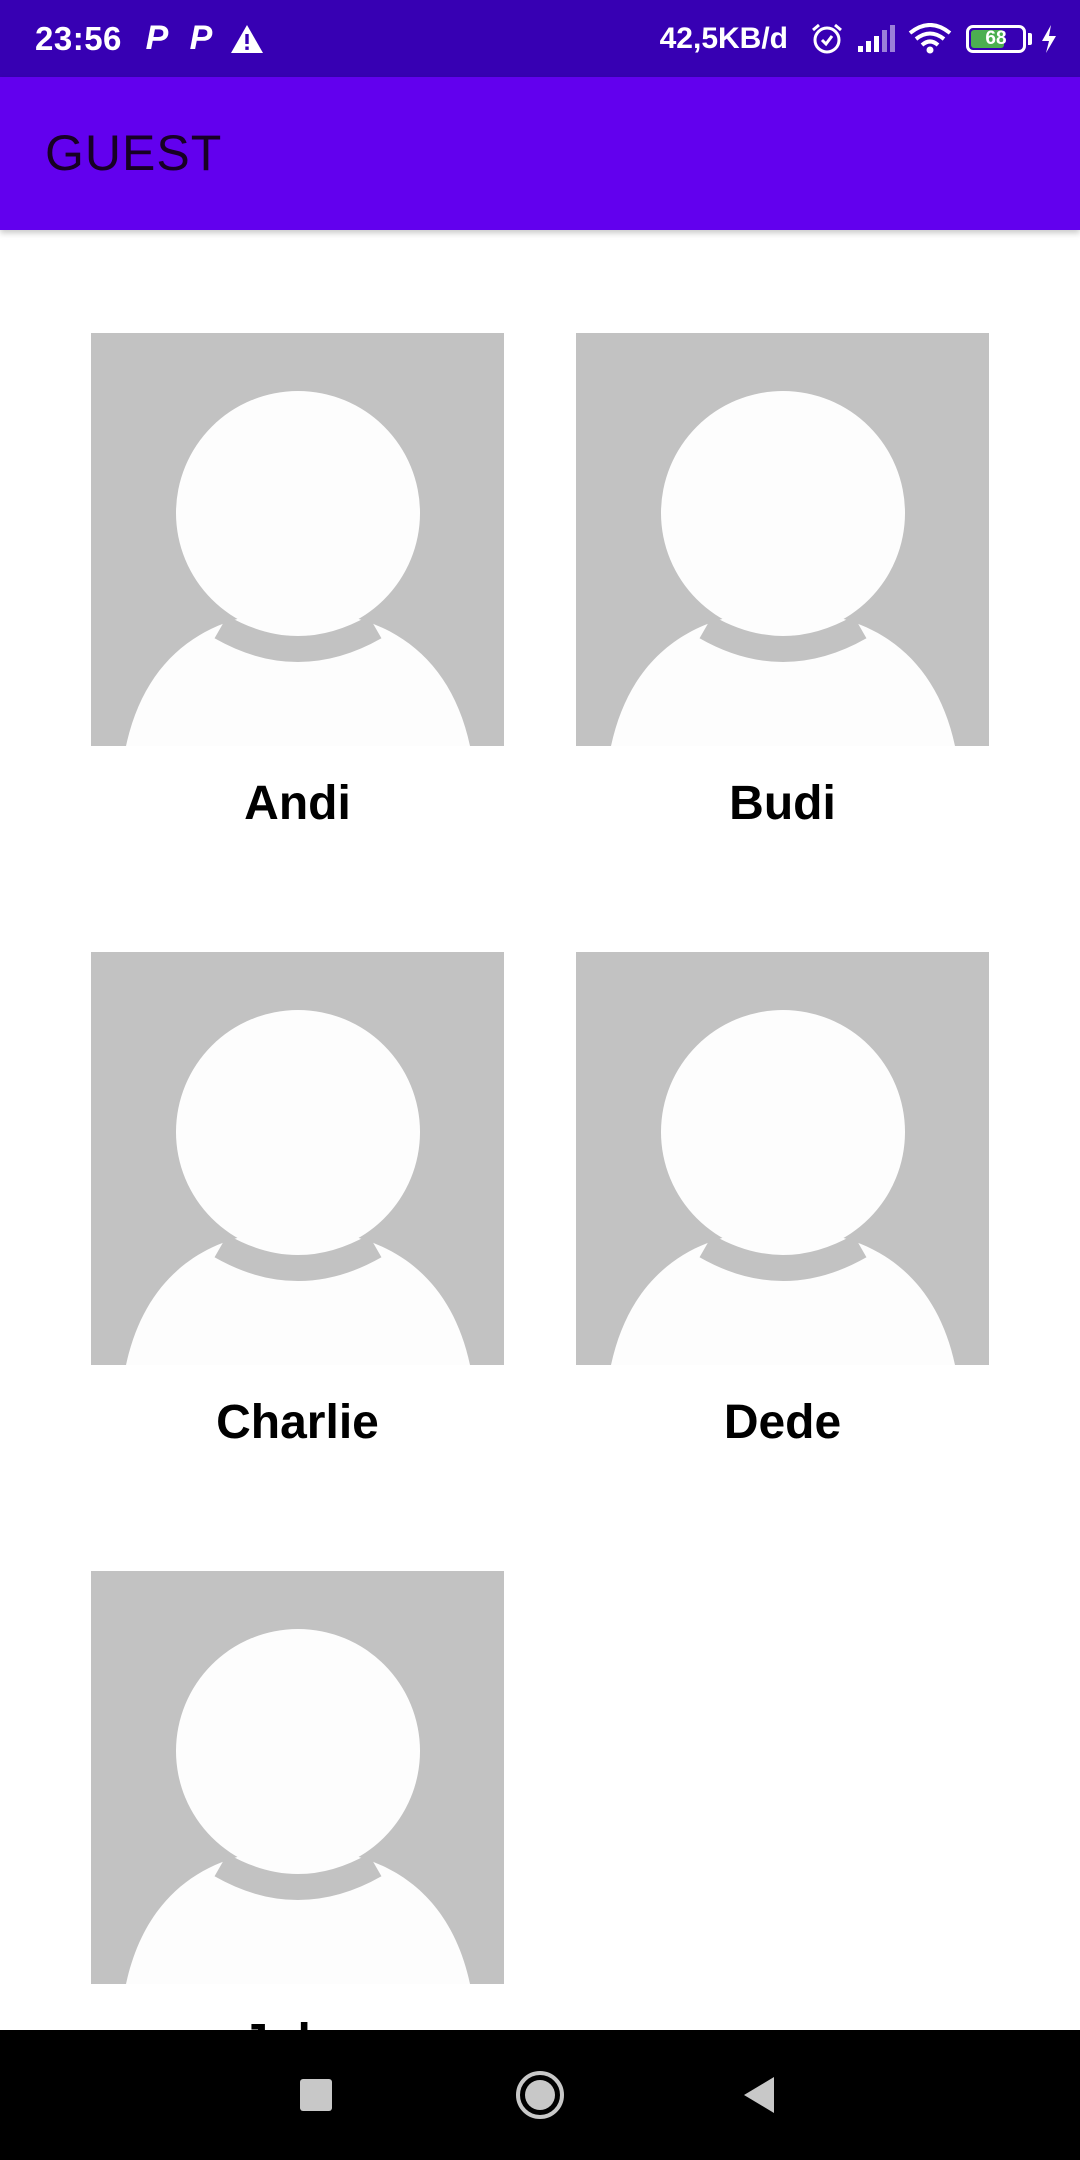 This screenshot has width=1080, height=2160. Describe the element at coordinates (1030, 38) in the screenshot. I see `battery-nub` at that location.